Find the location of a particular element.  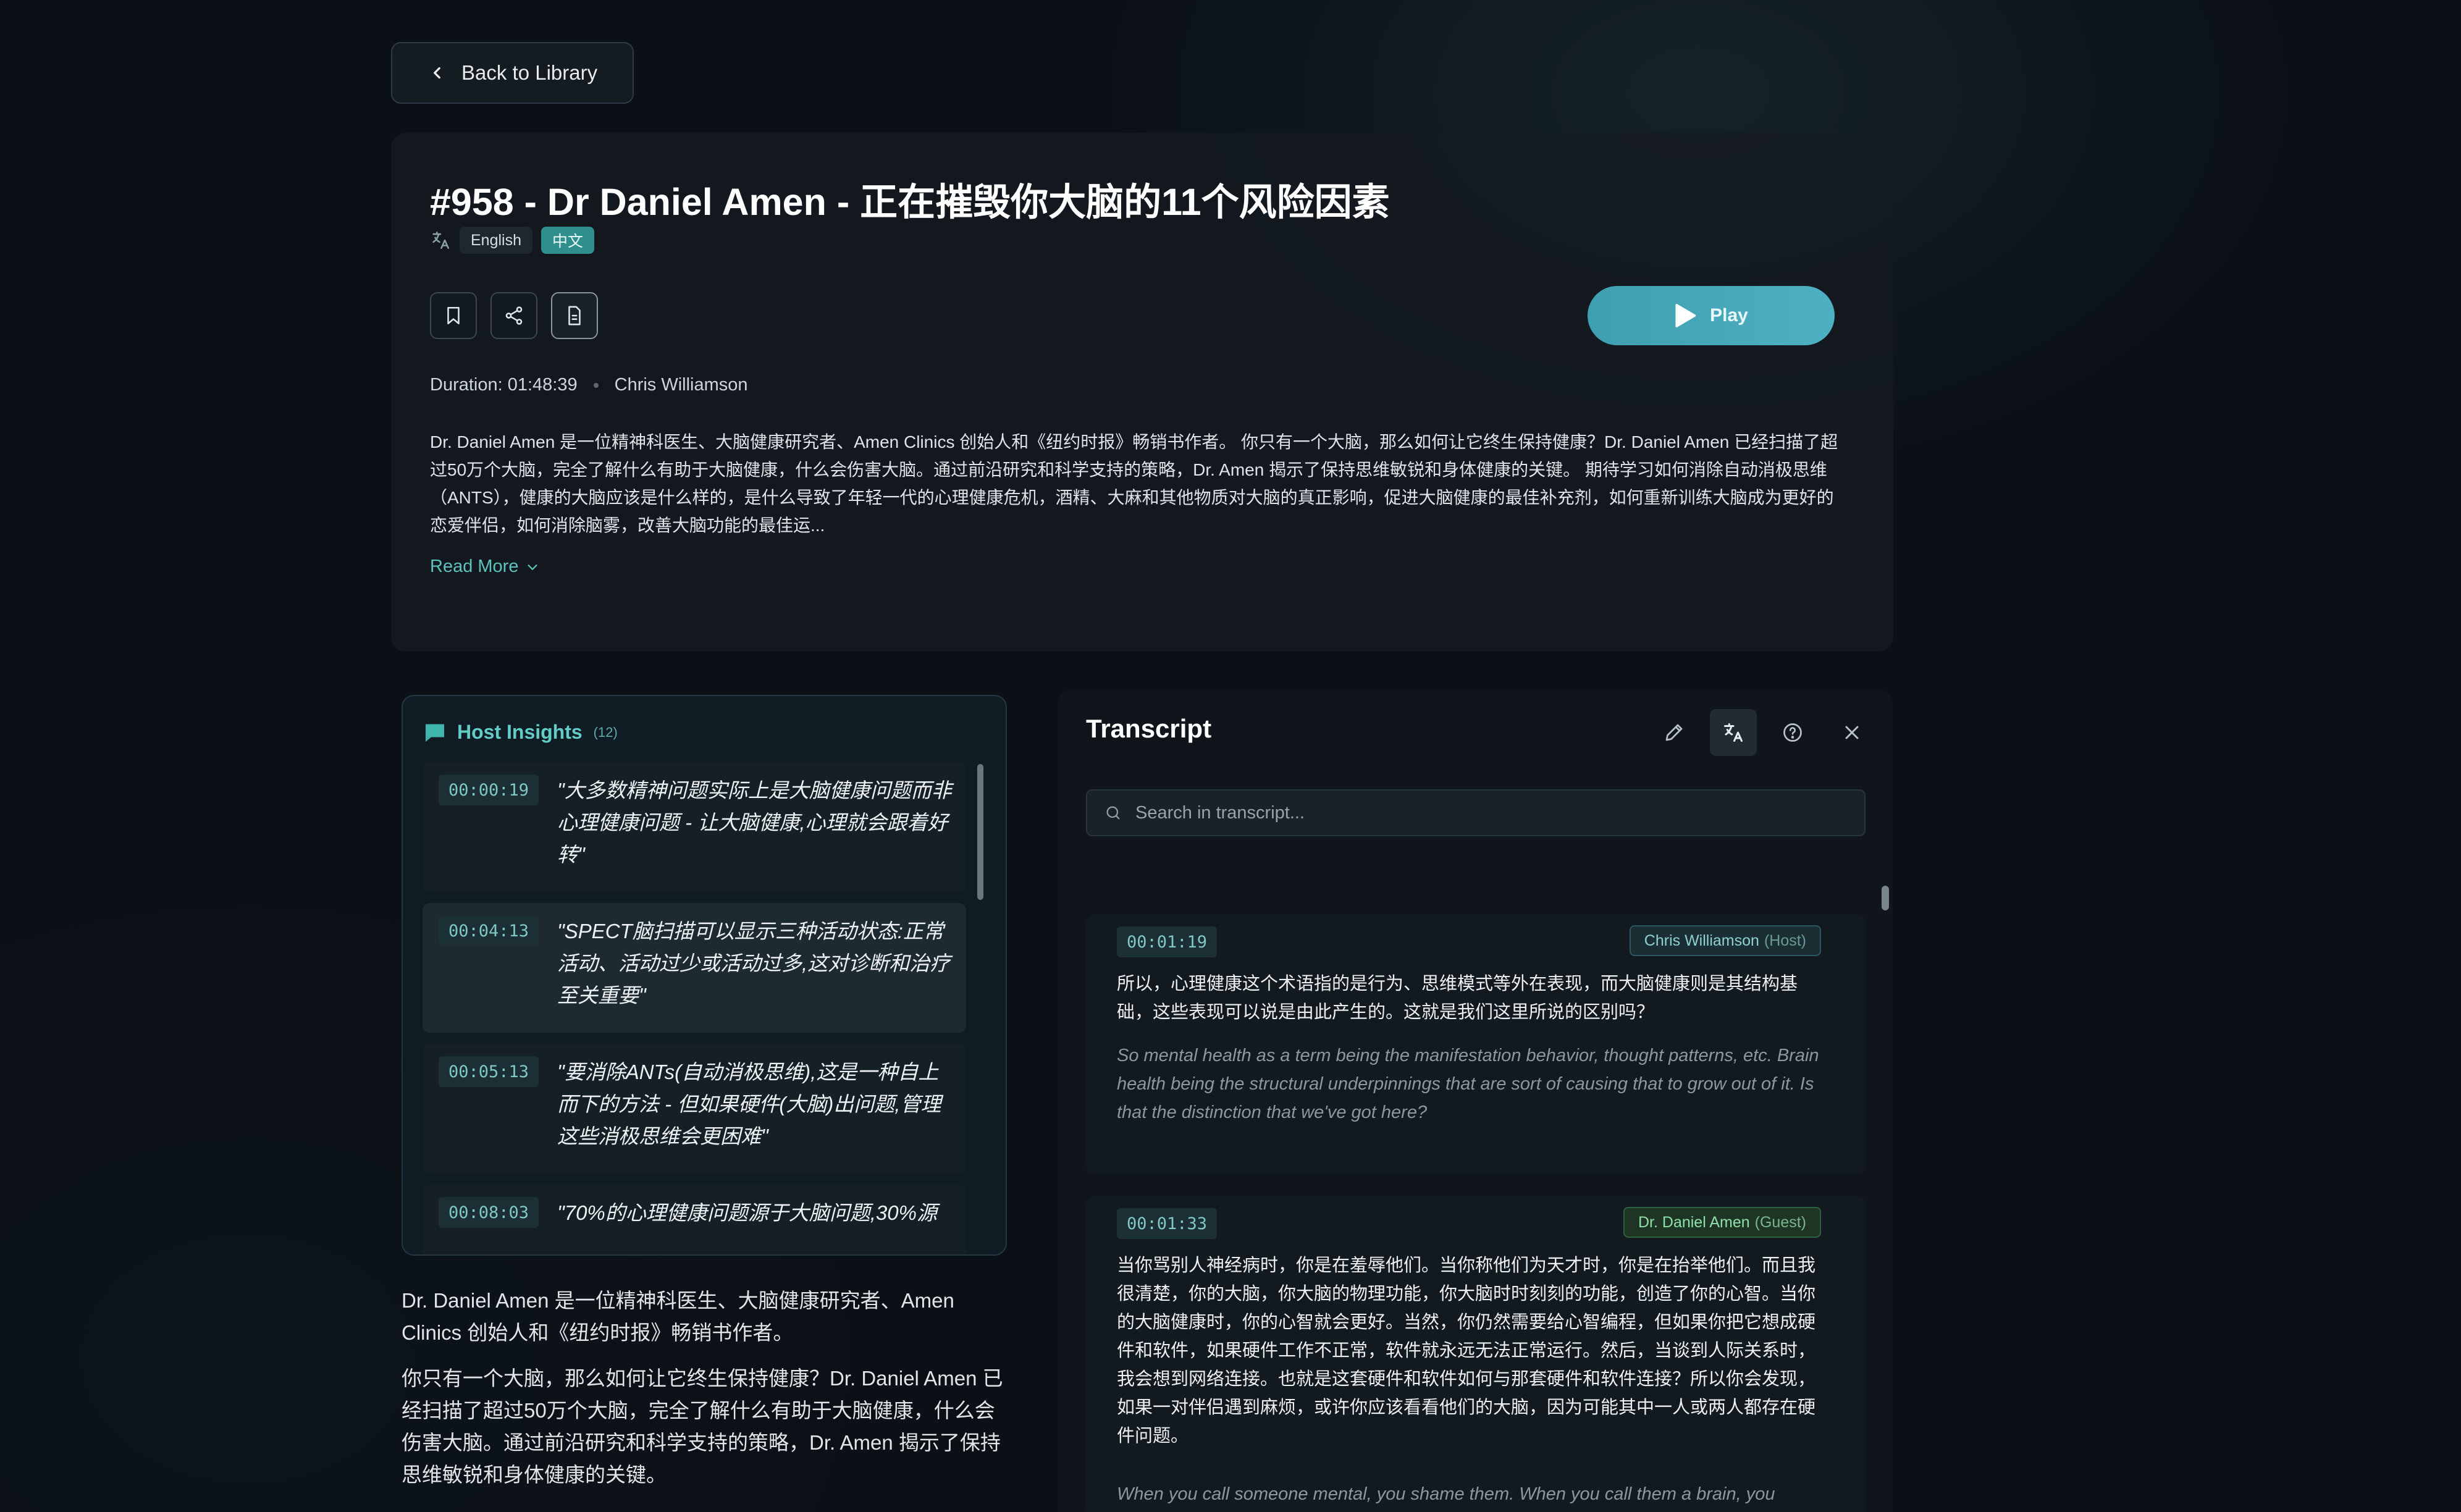

bookmark-button is located at coordinates (453, 315).